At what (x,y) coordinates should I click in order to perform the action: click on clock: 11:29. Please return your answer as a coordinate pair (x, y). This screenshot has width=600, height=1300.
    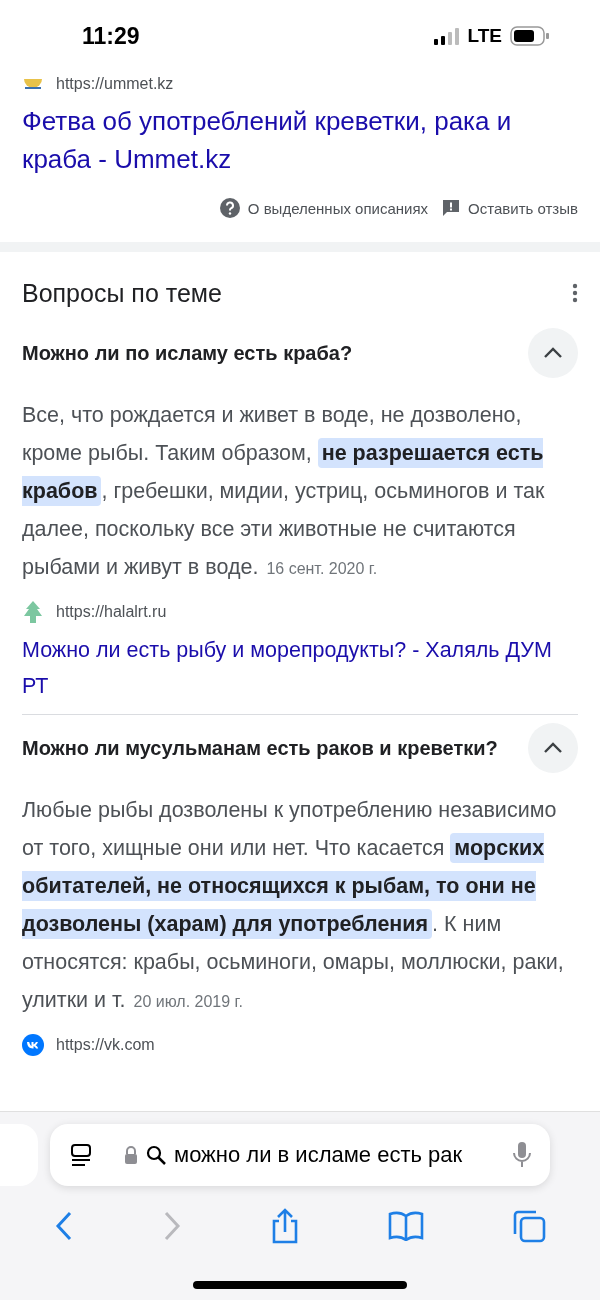
    Looking at the image, I should click on (111, 36).